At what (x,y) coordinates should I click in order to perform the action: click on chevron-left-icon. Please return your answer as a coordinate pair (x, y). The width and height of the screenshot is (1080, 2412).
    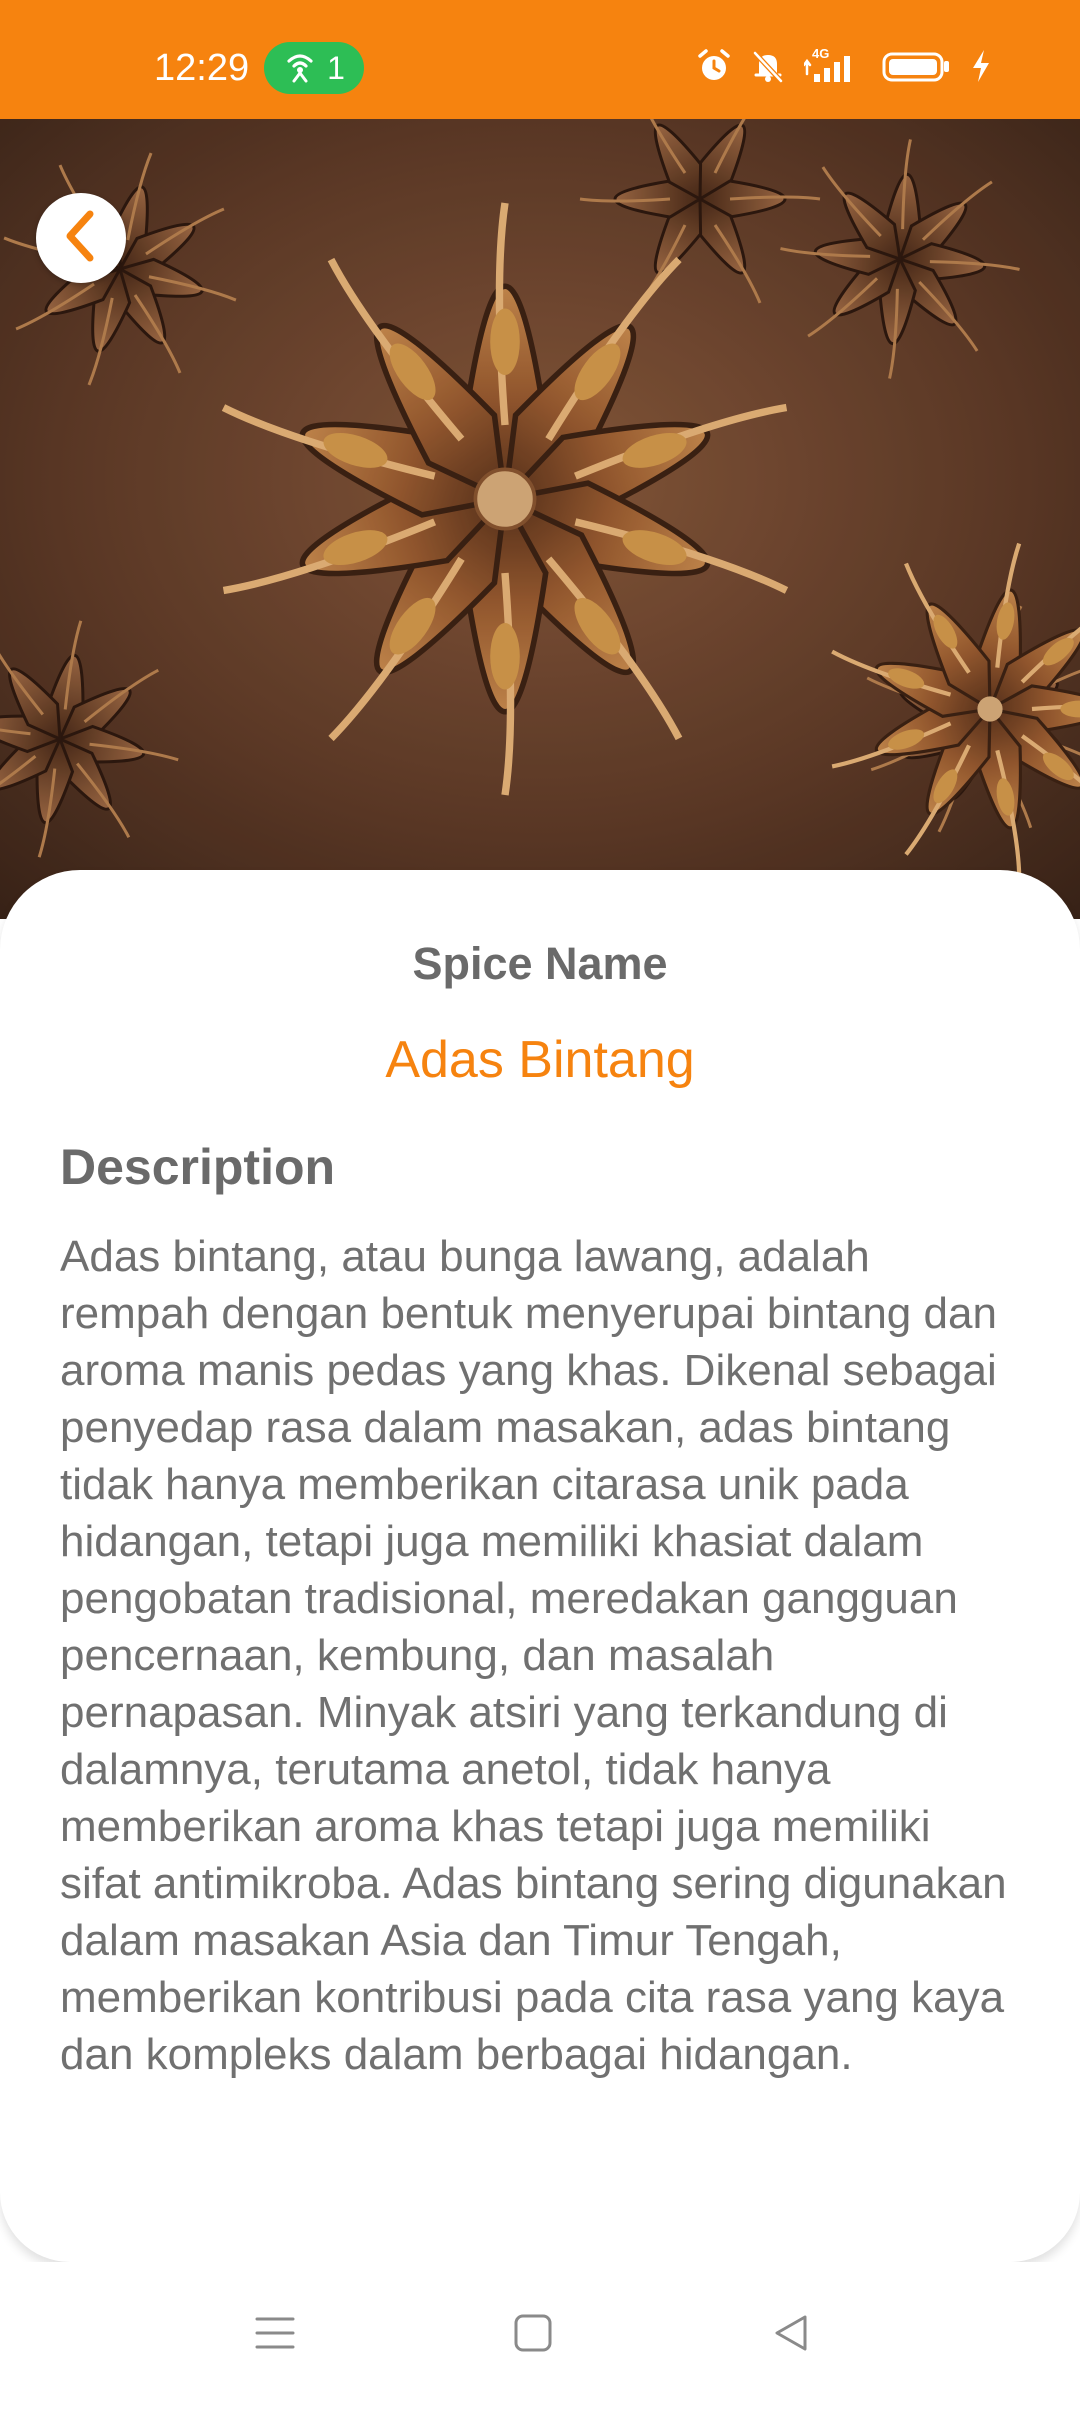
    Looking at the image, I should click on (81, 238).